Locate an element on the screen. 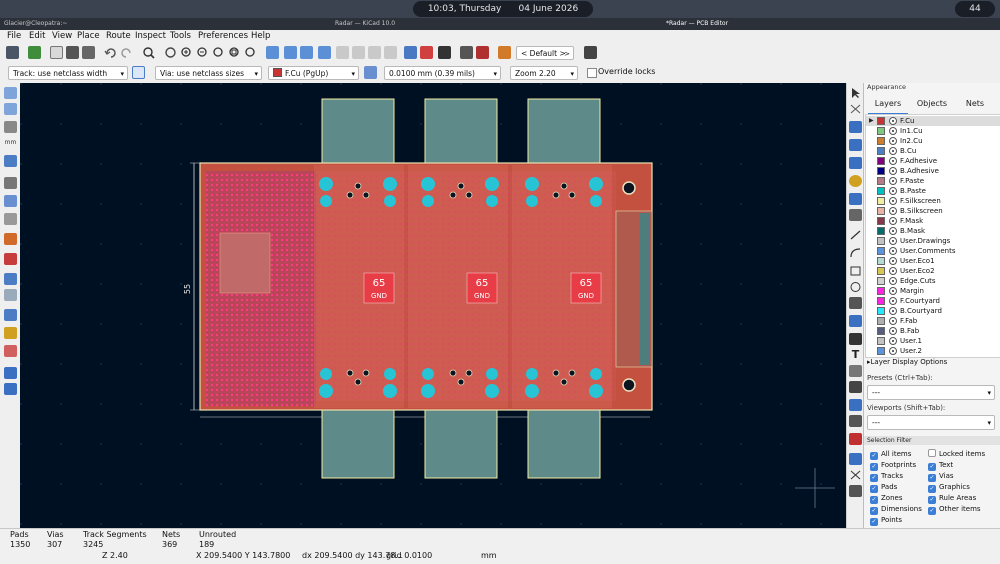 This screenshot has height=564, width=1000. filter-pads: ✓ Pads is located at coordinates (883, 487).